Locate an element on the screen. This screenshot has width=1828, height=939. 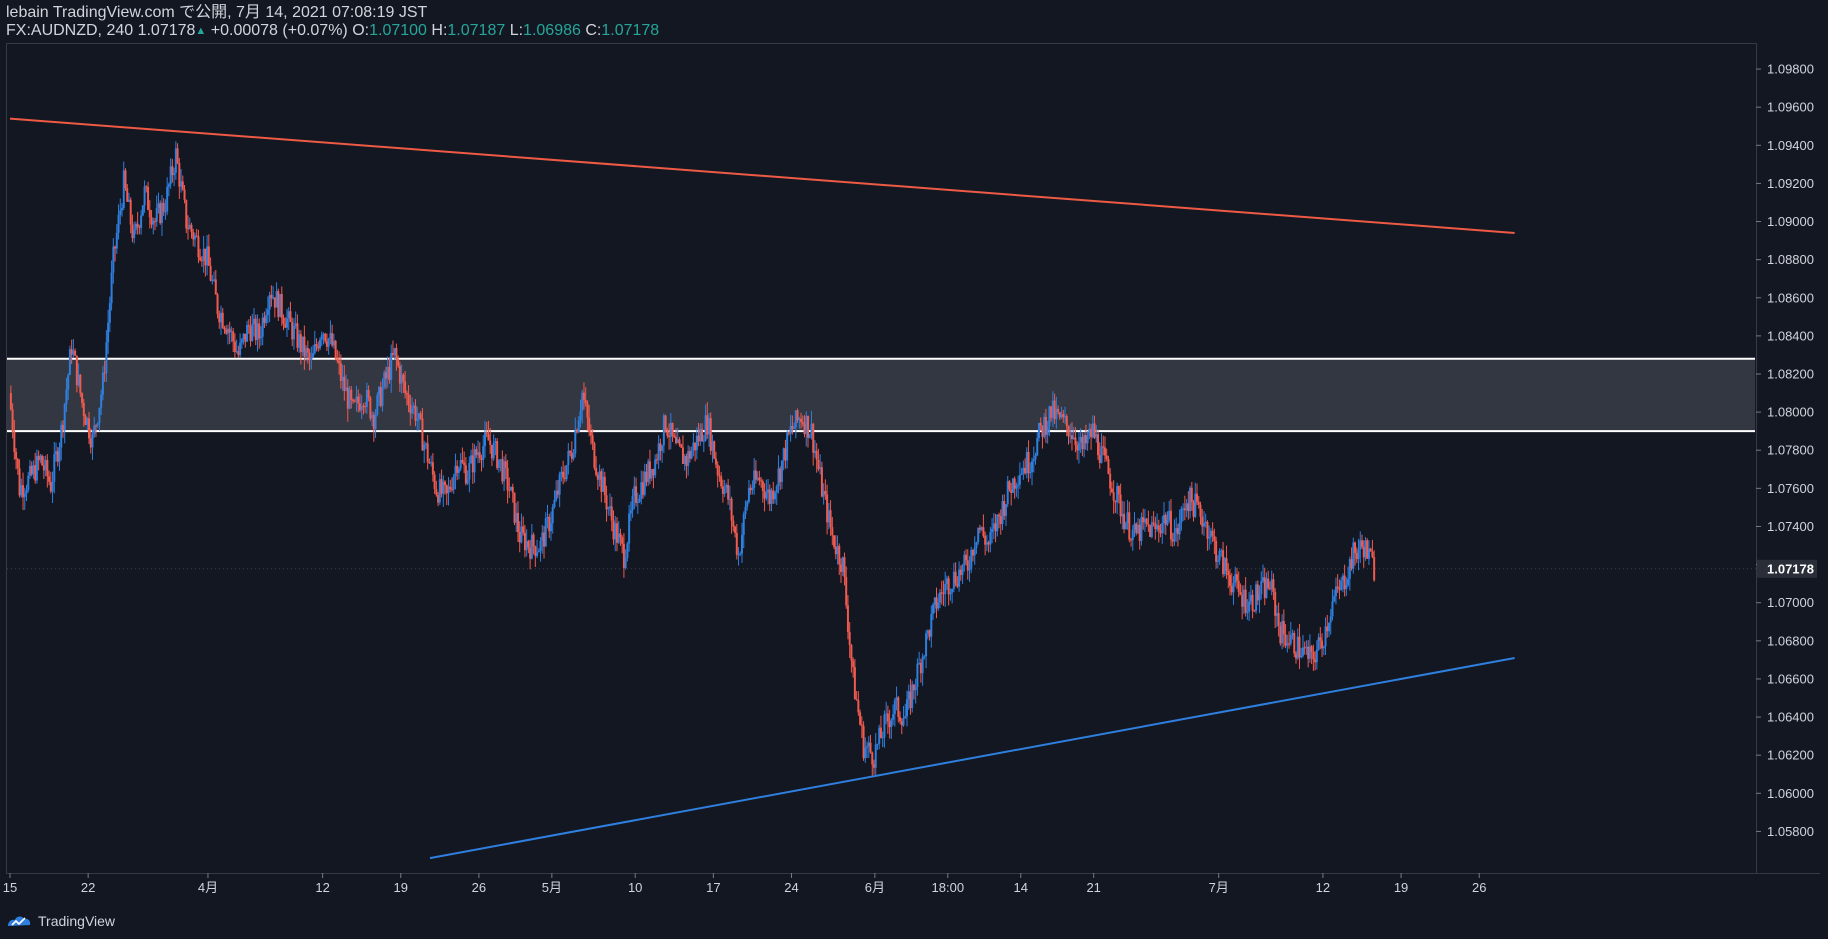
time-tick-label: 10 is located at coordinates (635, 887).